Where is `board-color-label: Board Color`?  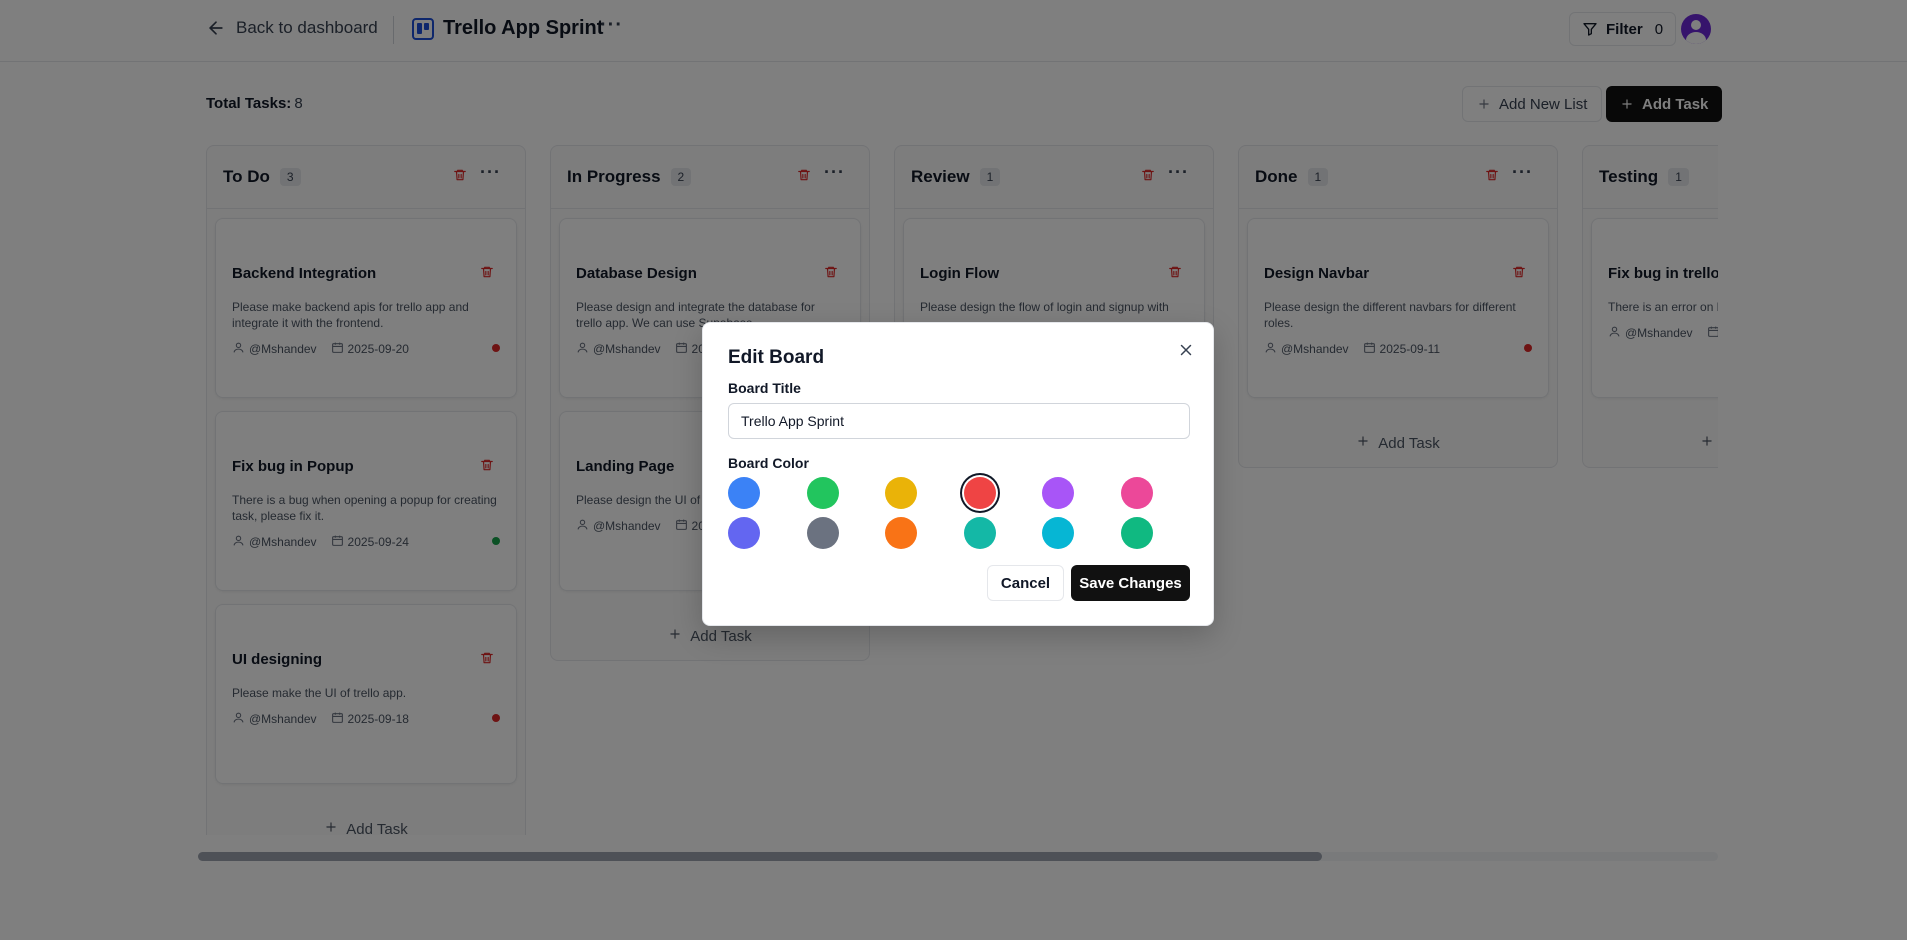
board-color-label: Board Color is located at coordinates (768, 463).